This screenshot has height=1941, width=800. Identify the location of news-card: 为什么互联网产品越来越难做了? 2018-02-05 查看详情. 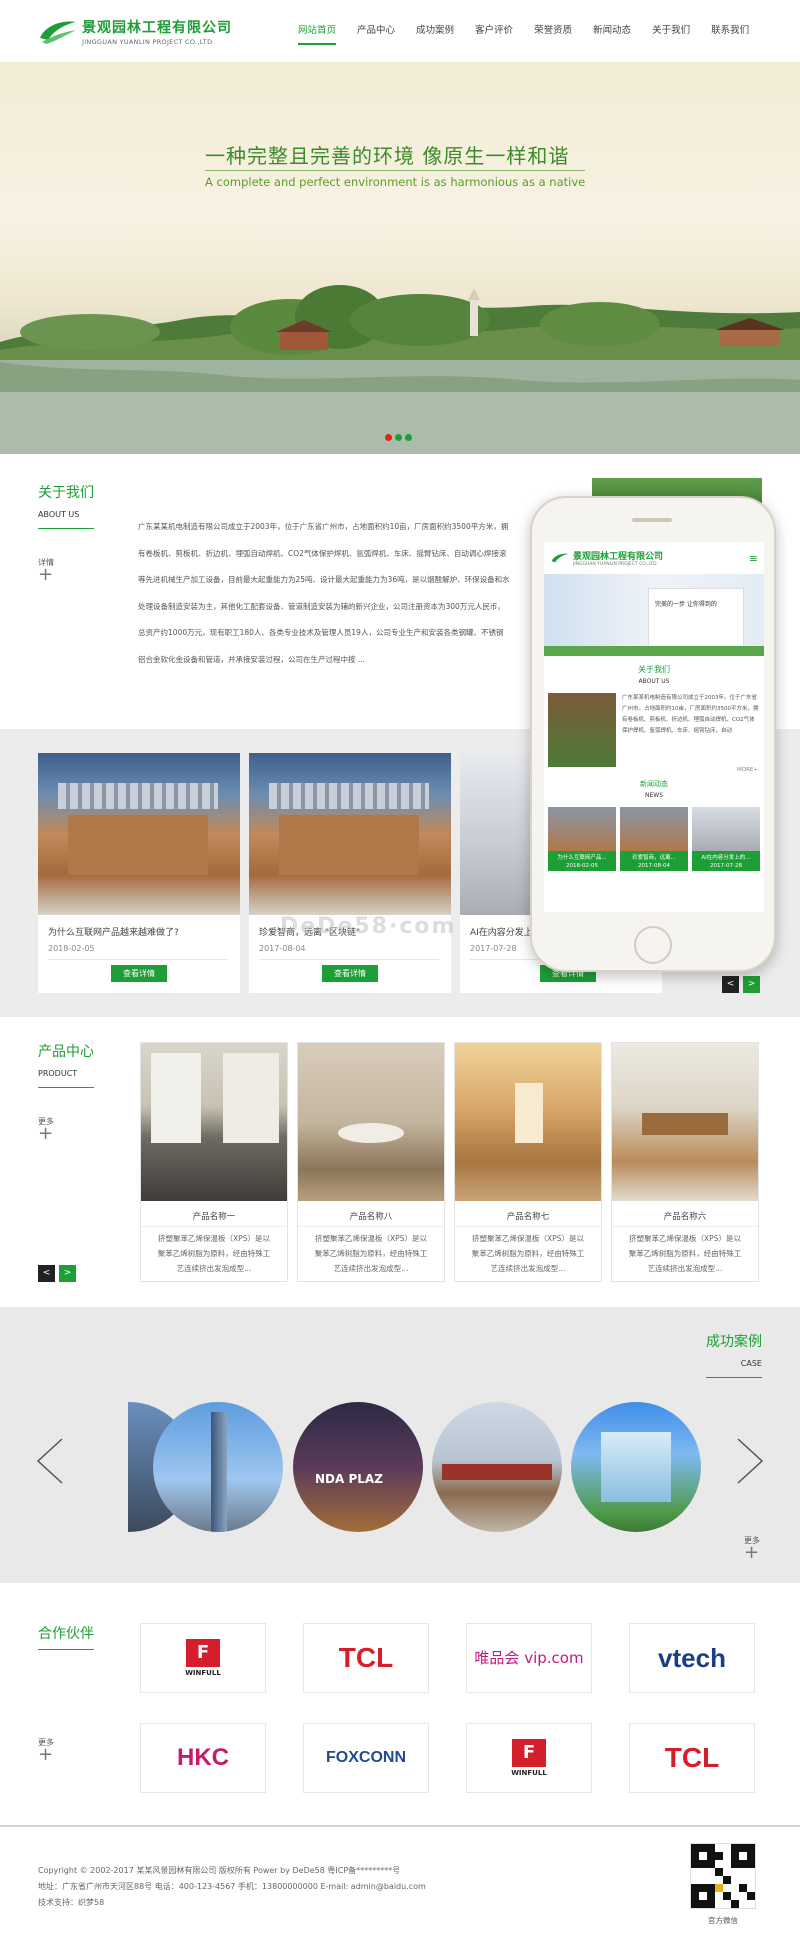
(139, 873).